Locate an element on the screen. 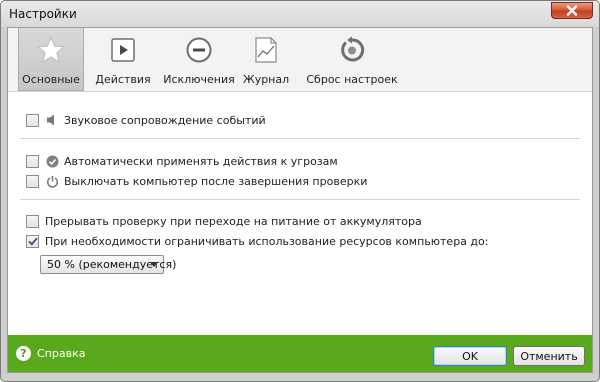 This screenshot has height=382, width=600. close-button is located at coordinates (572, 10).